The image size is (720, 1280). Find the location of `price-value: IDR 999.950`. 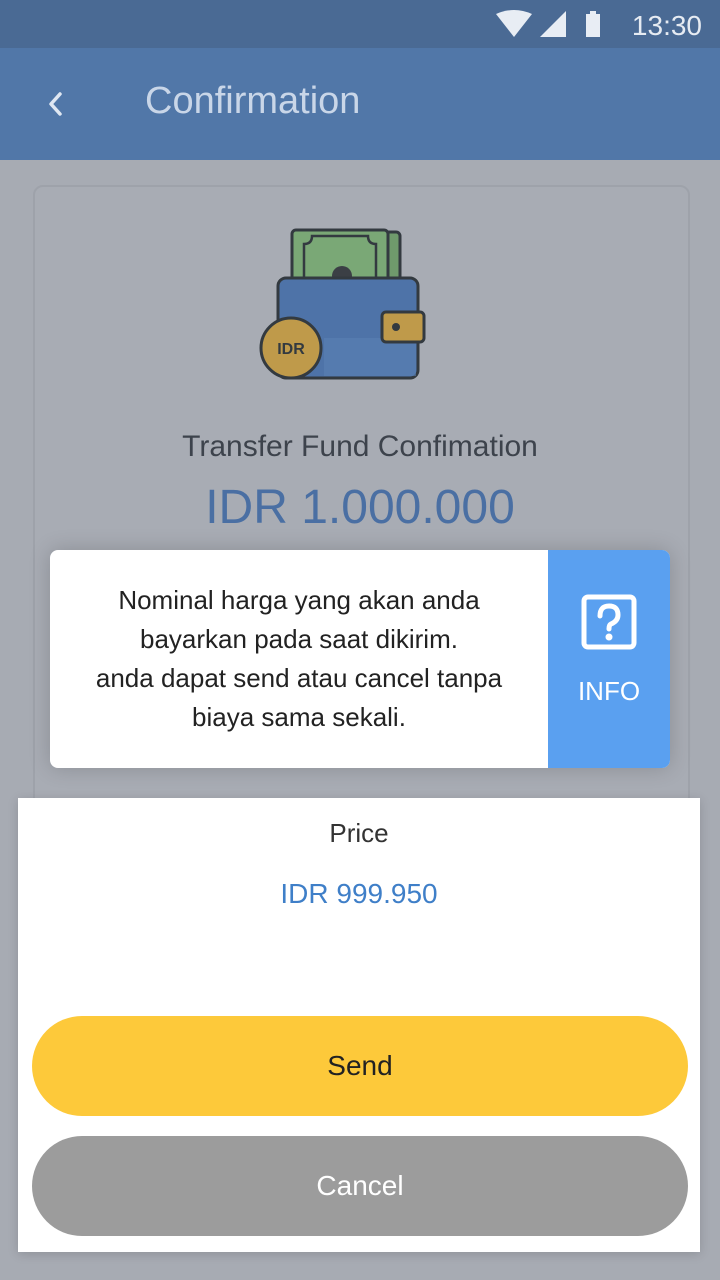

price-value: IDR 999.950 is located at coordinates (359, 893).